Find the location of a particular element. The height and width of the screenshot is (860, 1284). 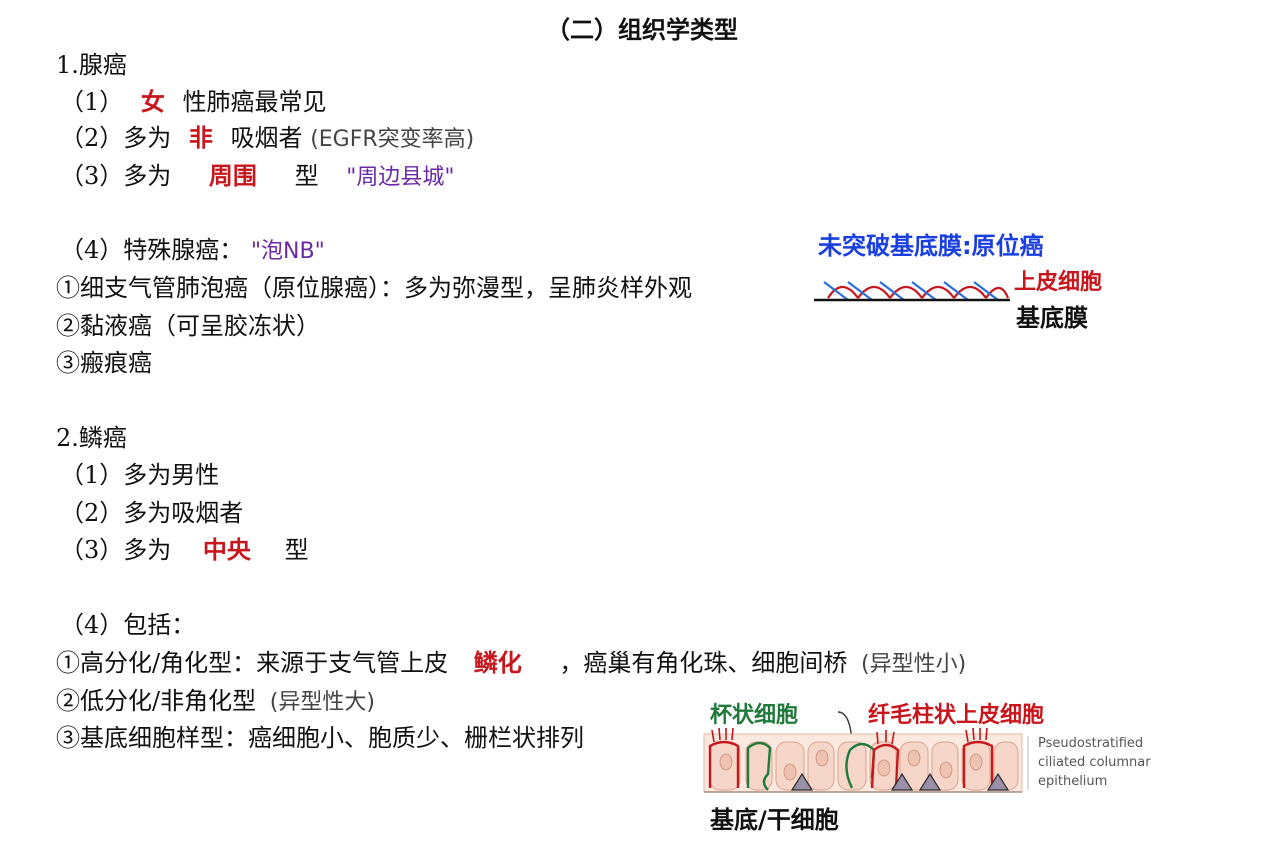

adeno-item-3-mid: 型 is located at coordinates (306, 176).